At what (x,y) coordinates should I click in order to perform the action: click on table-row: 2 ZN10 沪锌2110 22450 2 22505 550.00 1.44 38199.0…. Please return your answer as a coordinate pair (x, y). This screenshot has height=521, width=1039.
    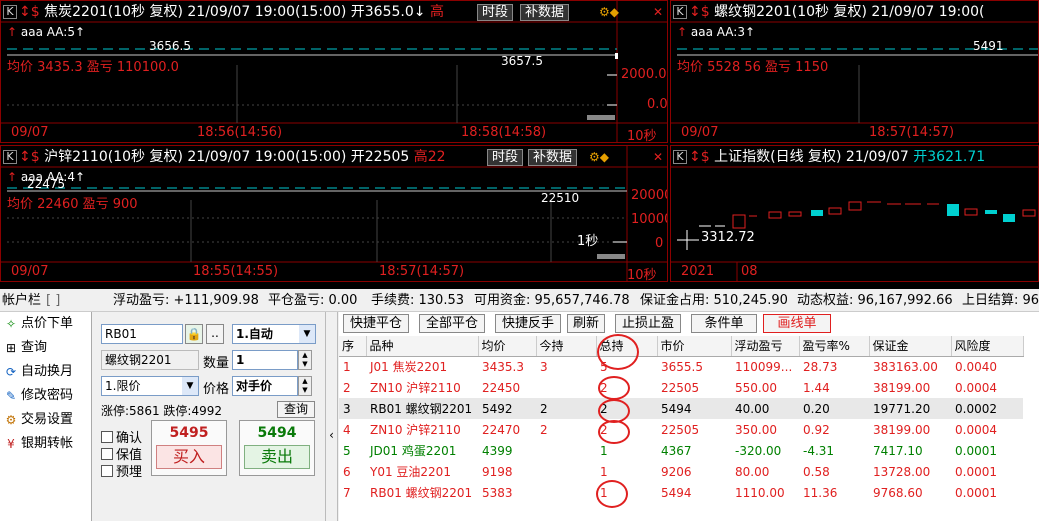
    Looking at the image, I should click on (681, 387).